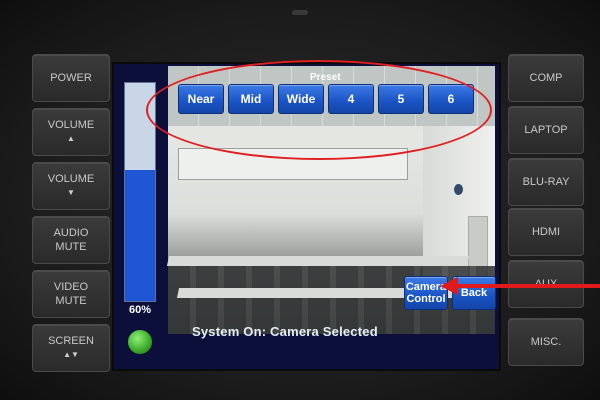  What do you see at coordinates (140, 235) in the screenshot?
I see `volume-bar-fill` at bounding box center [140, 235].